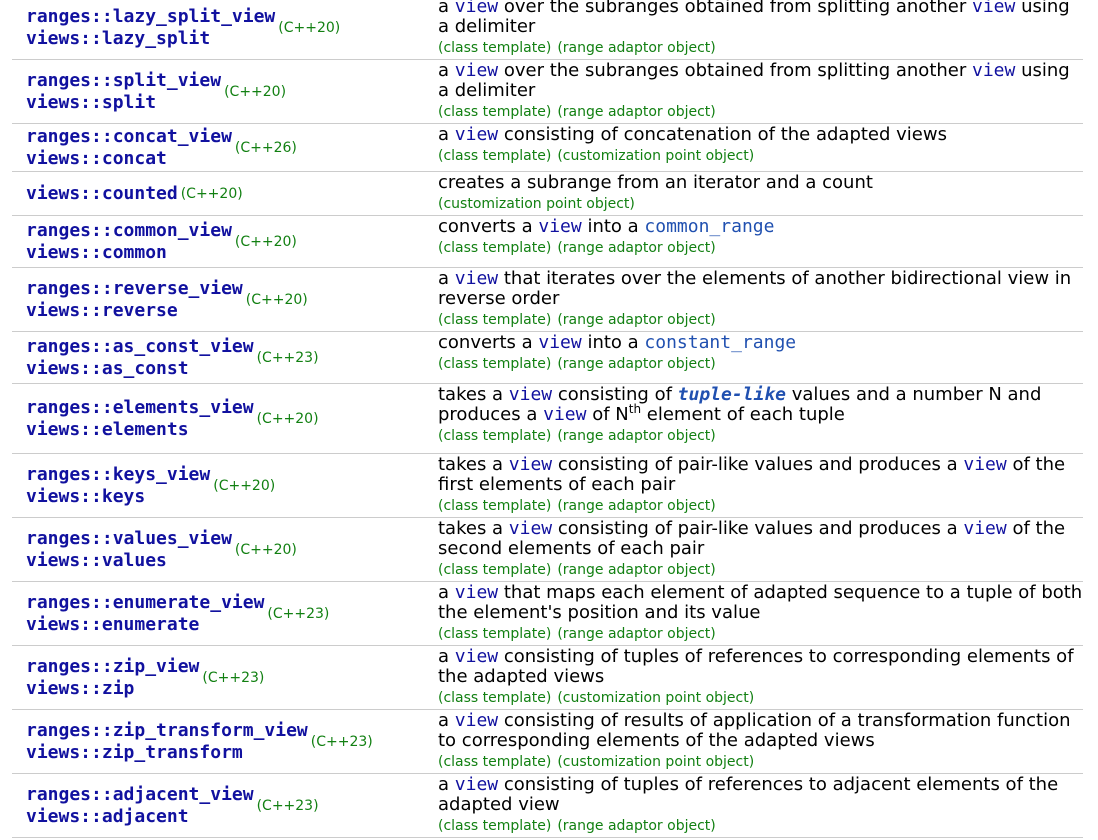 This screenshot has width=1098, height=840. What do you see at coordinates (112, 667) in the screenshot?
I see `class-name-link: ranges::zip_view` at bounding box center [112, 667].